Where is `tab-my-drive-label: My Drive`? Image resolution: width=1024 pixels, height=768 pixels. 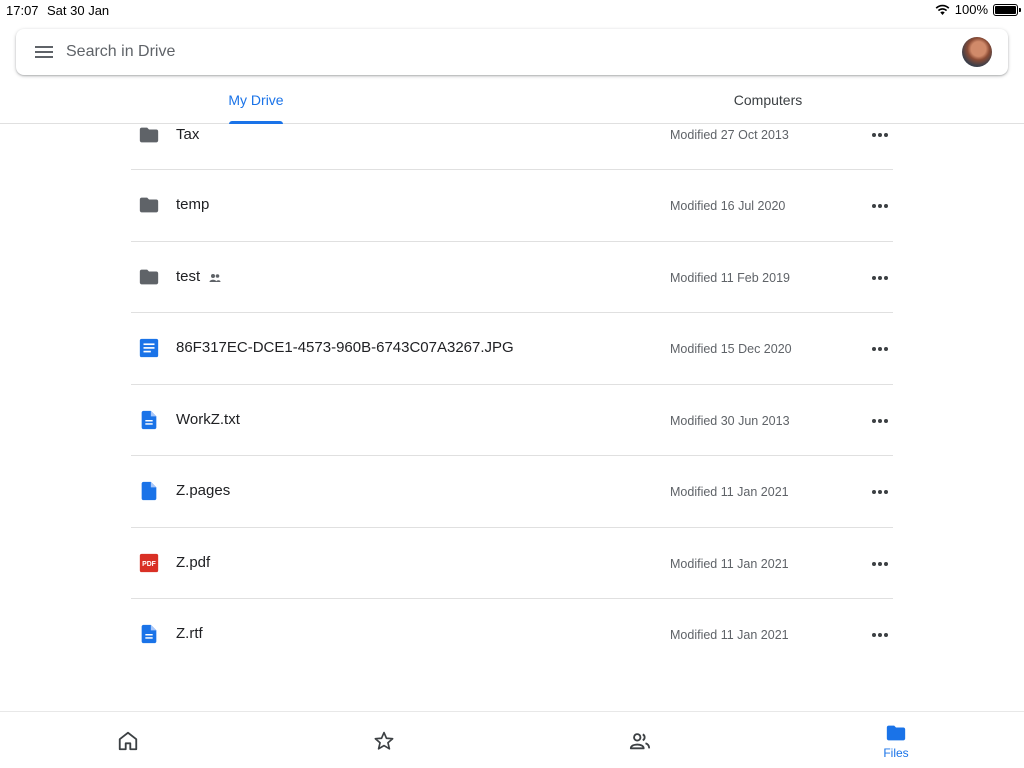 tab-my-drive-label: My Drive is located at coordinates (256, 100).